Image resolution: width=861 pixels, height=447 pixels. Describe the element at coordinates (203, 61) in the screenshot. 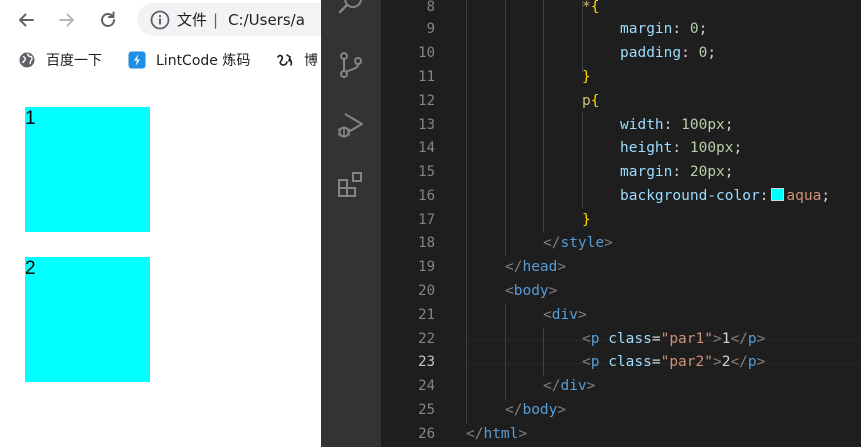

I see `bookmark-label: LintCode 炼码` at that location.